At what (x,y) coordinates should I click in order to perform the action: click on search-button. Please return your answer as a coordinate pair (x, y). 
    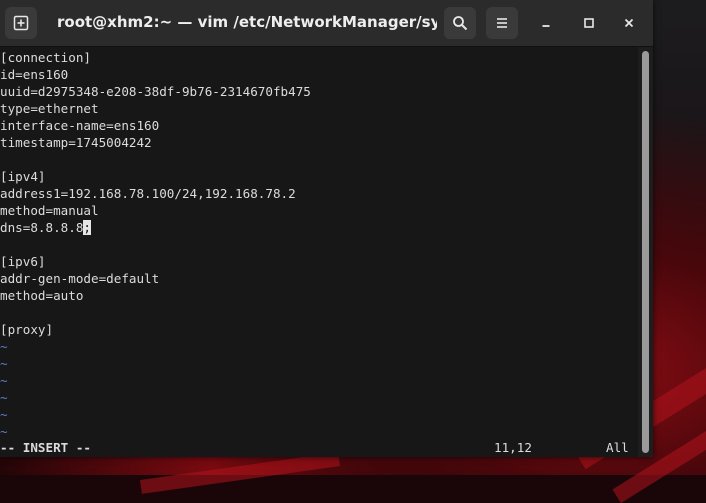
    Looking at the image, I should click on (460, 23).